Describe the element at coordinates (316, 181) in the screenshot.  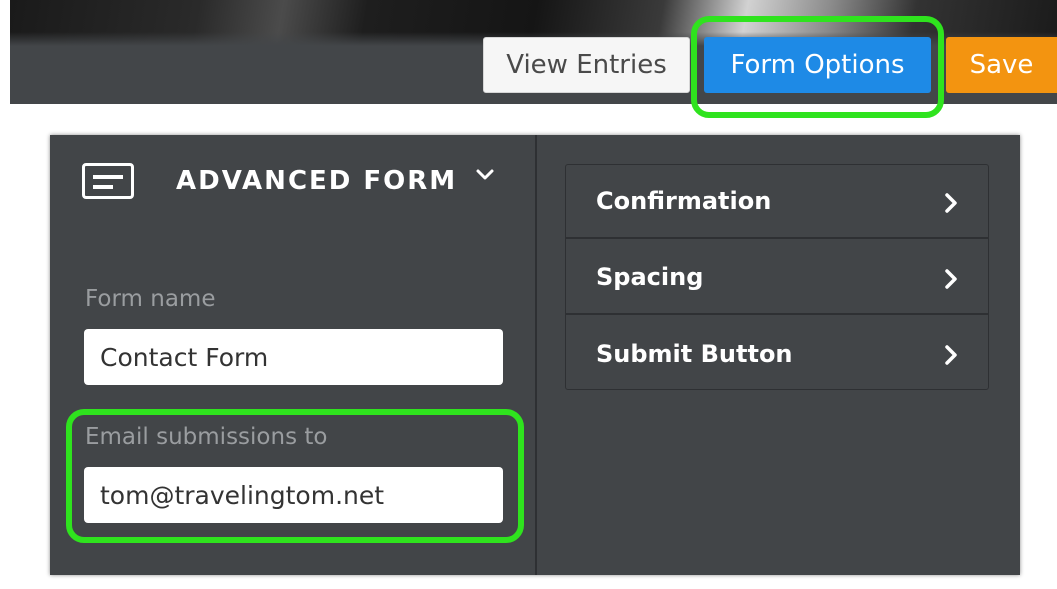
I see `form-type-title: ADVANCED FORM` at that location.